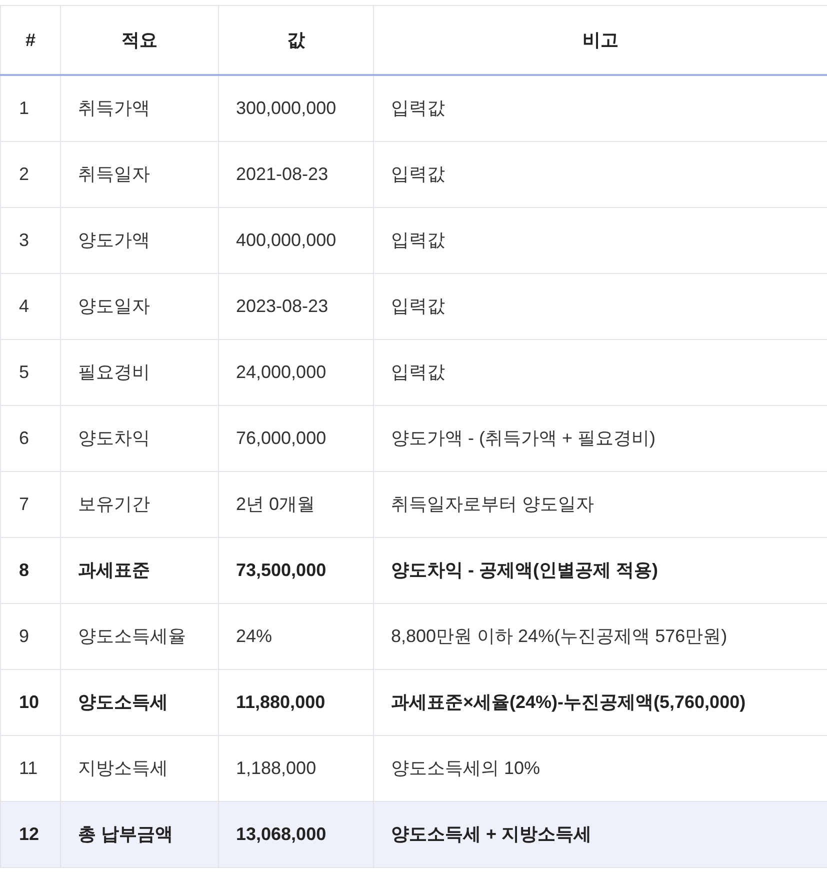 This screenshot has height=882, width=827. What do you see at coordinates (139, 306) in the screenshot?
I see `table-cell: 양도일자` at bounding box center [139, 306].